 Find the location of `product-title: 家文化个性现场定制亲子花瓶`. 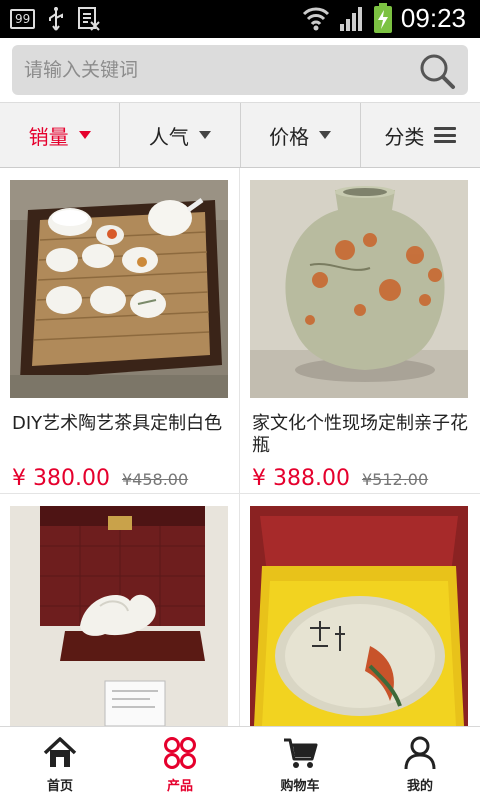

product-title: 家文化个性现场定制亲子花瓶 is located at coordinates (360, 434).